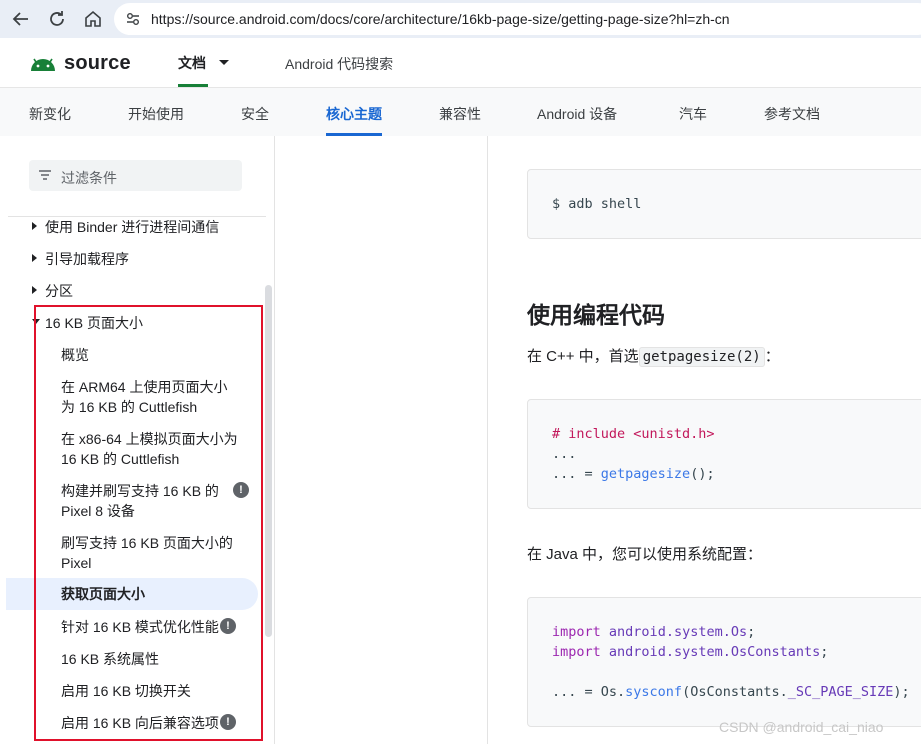  Describe the element at coordinates (135, 175) in the screenshot. I see `filter-input: 过滤条件` at that location.